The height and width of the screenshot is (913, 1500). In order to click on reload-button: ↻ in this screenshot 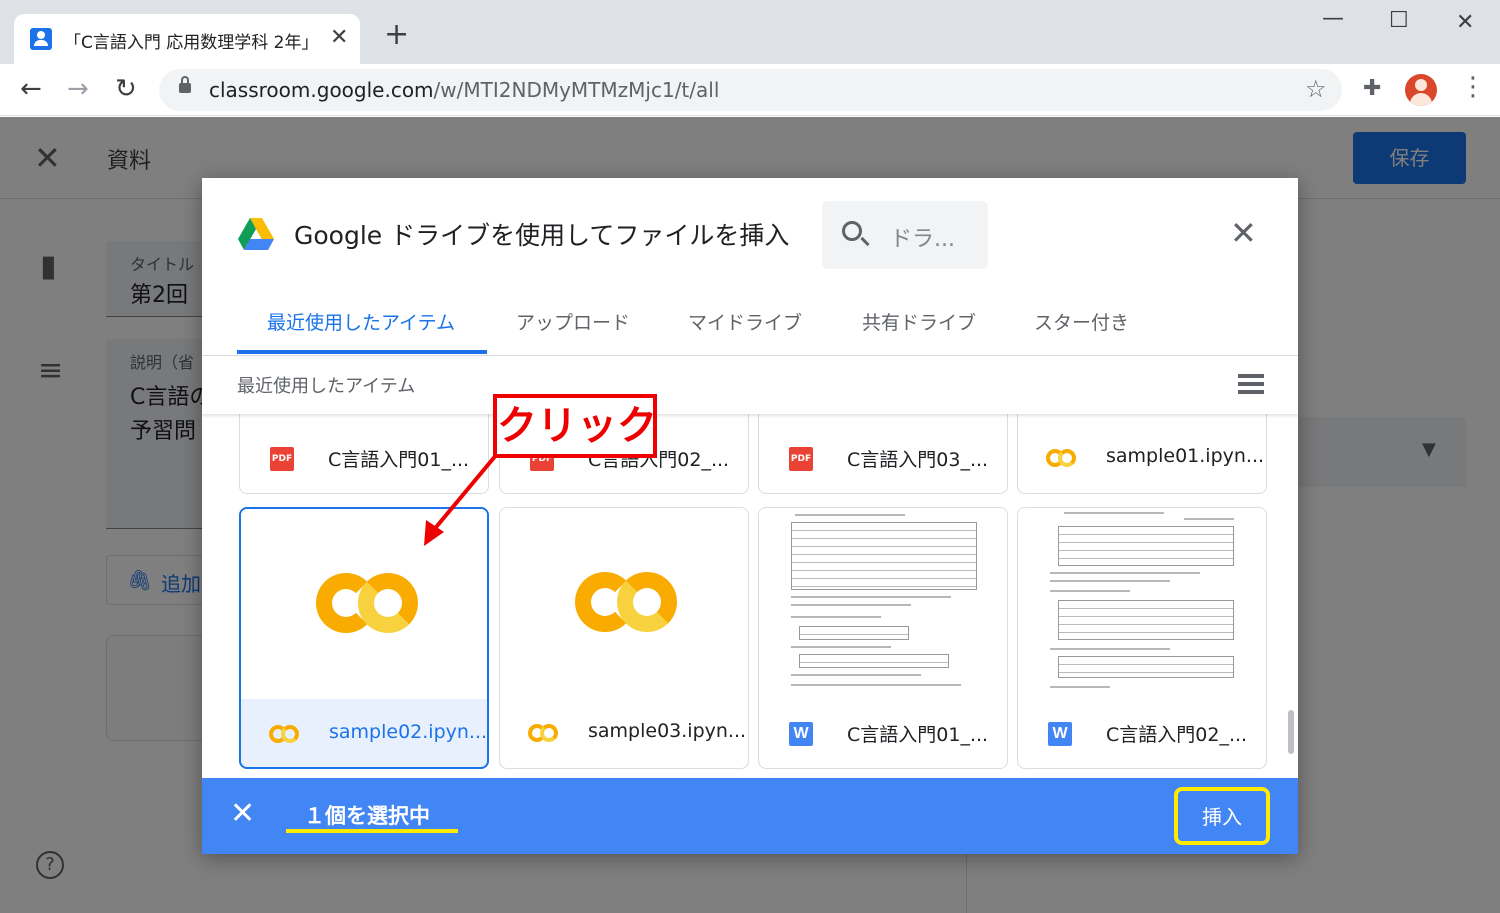, I will do `click(126, 89)`.